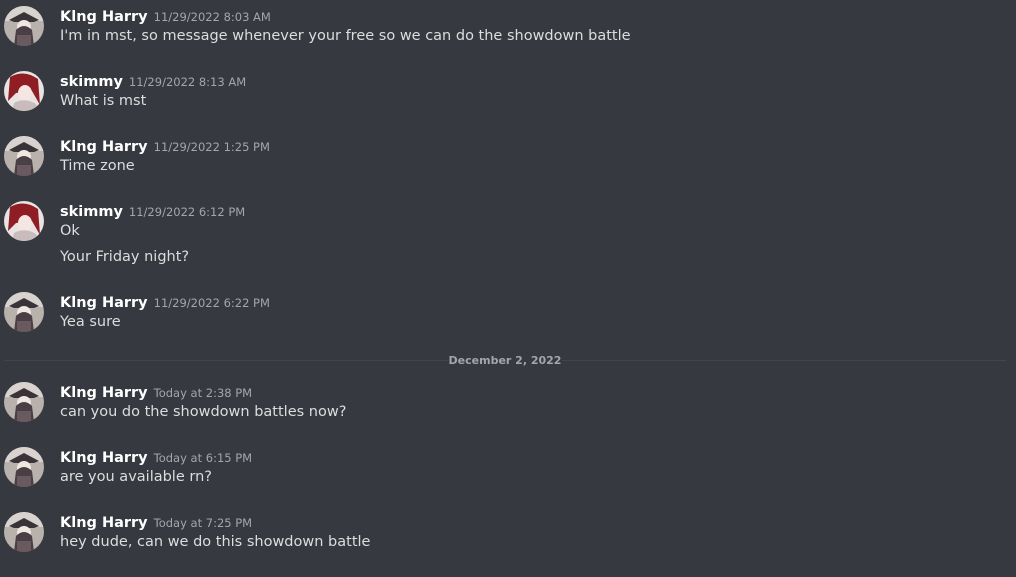  I want to click on date-divider-label: December 2, 2022, so click(505, 360).